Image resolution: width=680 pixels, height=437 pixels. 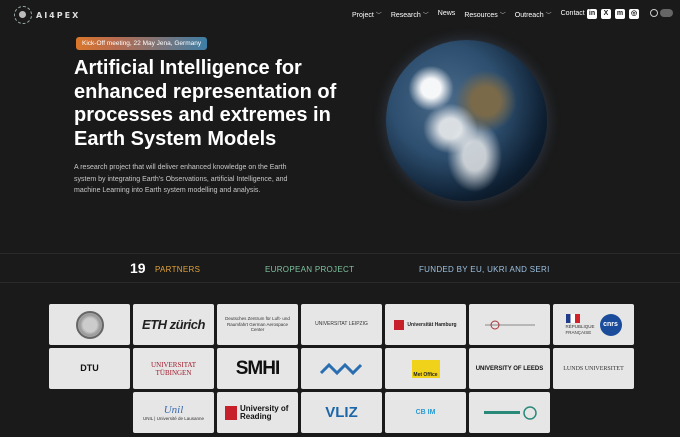 What do you see at coordinates (432, 324) in the screenshot?
I see `hamburg-logo: Universität Hamburg` at bounding box center [432, 324].